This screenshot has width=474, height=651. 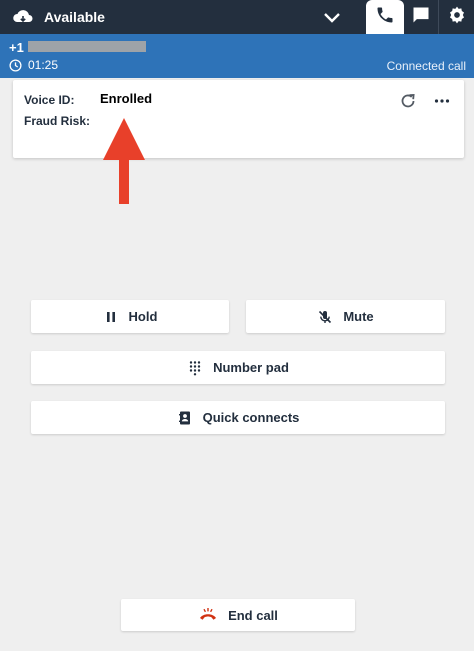 What do you see at coordinates (195, 368) in the screenshot?
I see `keypad-icon` at bounding box center [195, 368].